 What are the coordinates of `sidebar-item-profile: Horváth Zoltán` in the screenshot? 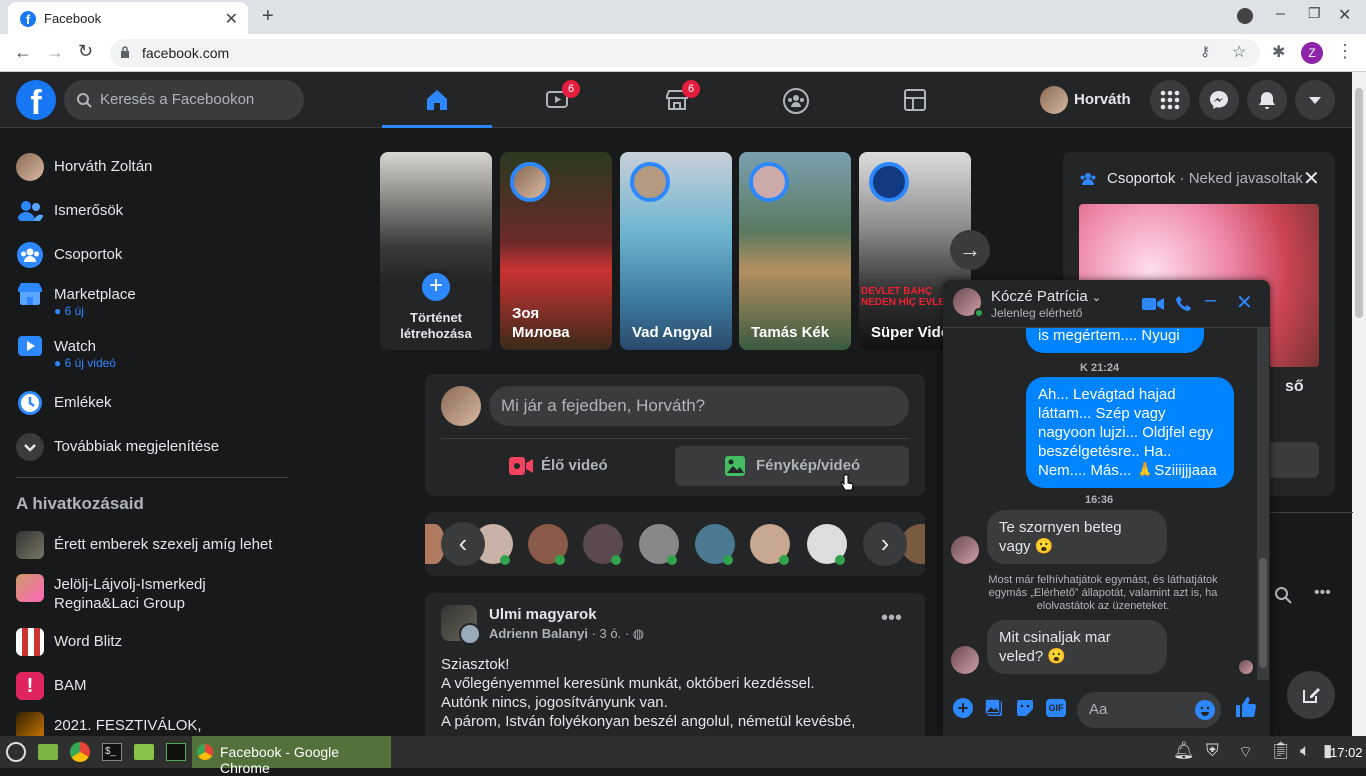 It's located at (156, 167).